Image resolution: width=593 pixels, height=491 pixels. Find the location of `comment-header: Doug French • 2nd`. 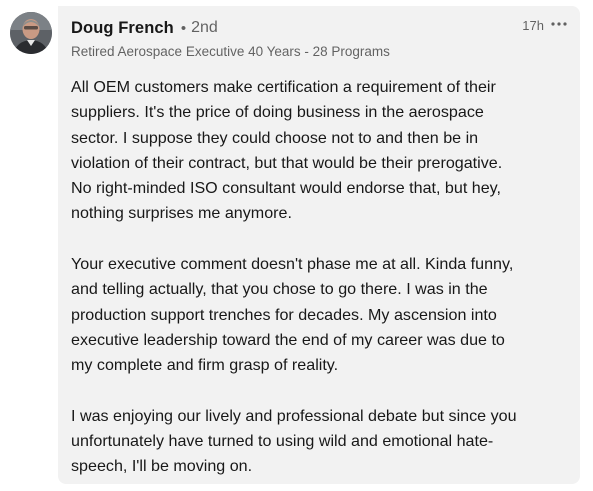

comment-header: Doug French • 2nd is located at coordinates (144, 28).